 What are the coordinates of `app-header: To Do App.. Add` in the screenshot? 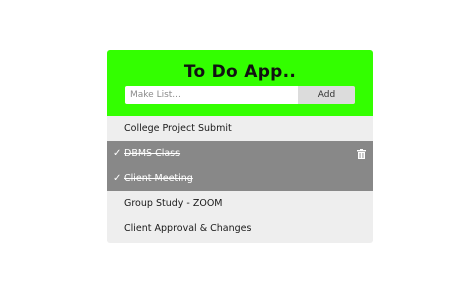 It's located at (240, 83).